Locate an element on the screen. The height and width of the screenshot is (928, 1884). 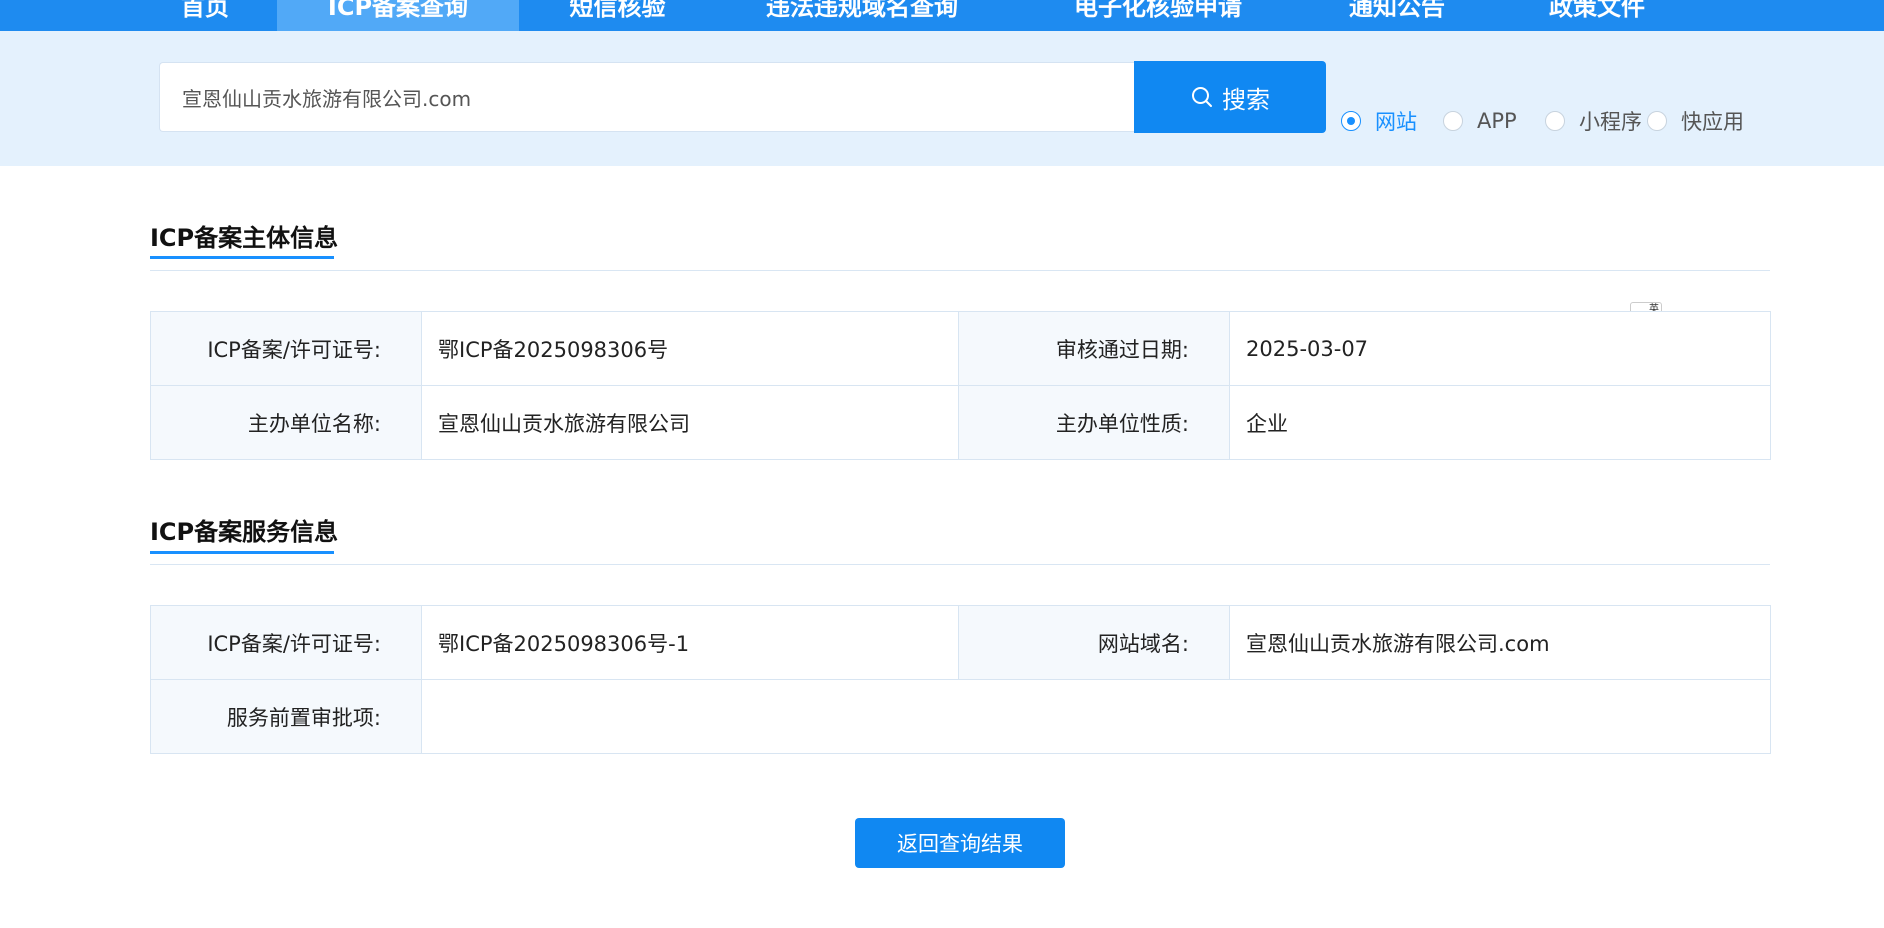
radio-mini-program-label: 小程序 is located at coordinates (1610, 122).